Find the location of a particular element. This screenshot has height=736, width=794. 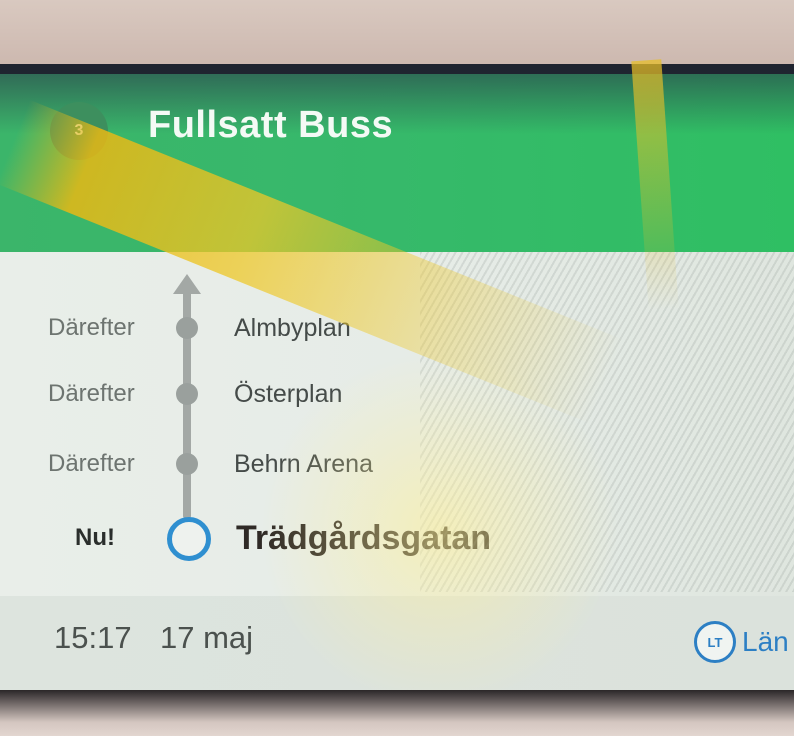

stop-name: Behrn Arena is located at coordinates (303, 464).